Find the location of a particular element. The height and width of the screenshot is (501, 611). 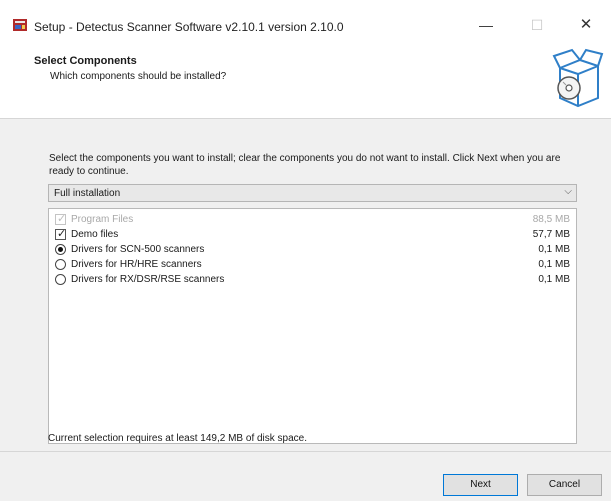

setup-app-icon is located at coordinates (20, 25).